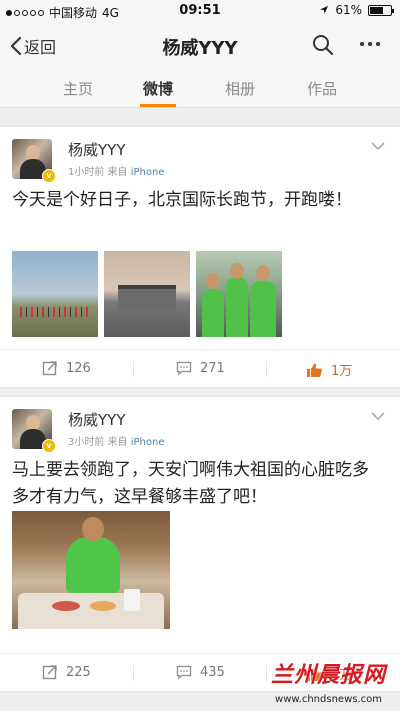  I want to click on more-icon, so click(362, 44).